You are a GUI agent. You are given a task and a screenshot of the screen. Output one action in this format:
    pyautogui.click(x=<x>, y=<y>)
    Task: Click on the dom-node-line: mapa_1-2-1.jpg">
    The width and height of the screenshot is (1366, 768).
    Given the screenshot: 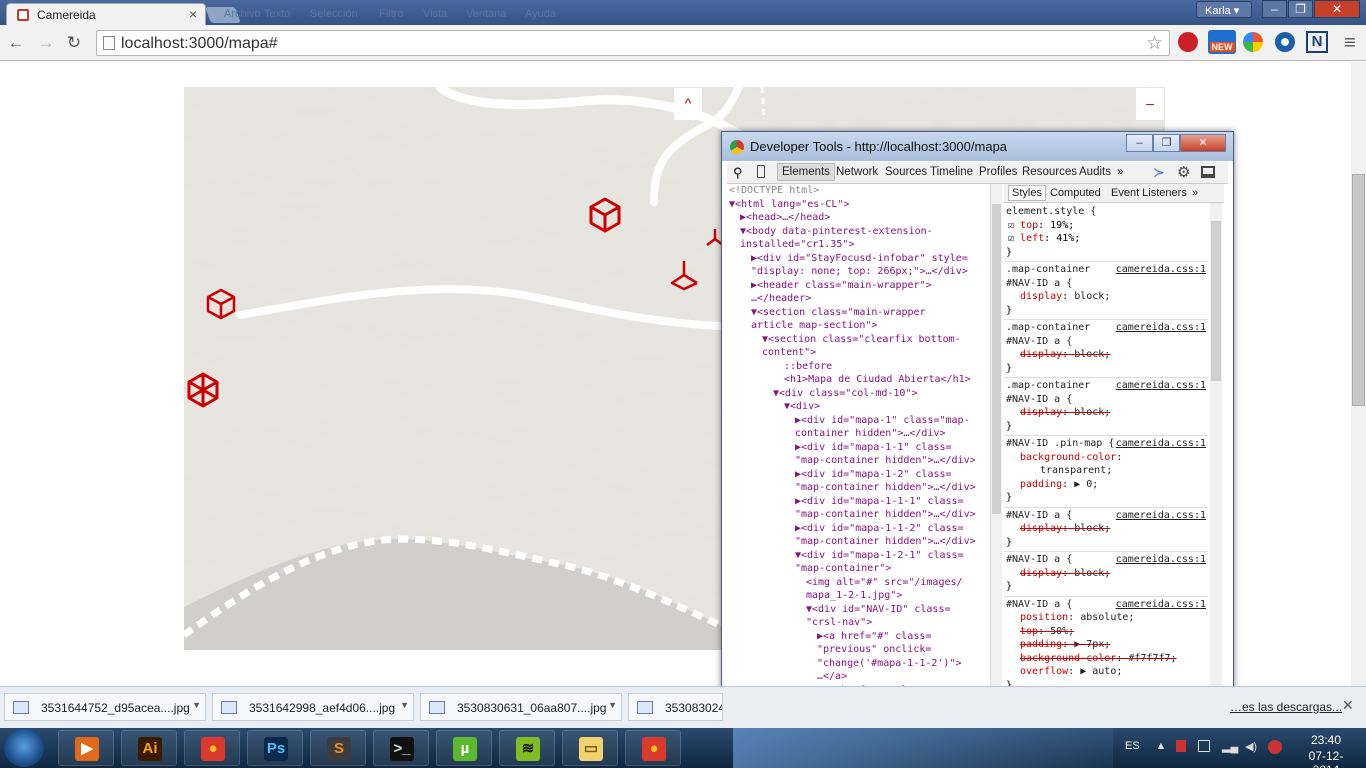 What is the action you would take?
    pyautogui.click(x=858, y=596)
    